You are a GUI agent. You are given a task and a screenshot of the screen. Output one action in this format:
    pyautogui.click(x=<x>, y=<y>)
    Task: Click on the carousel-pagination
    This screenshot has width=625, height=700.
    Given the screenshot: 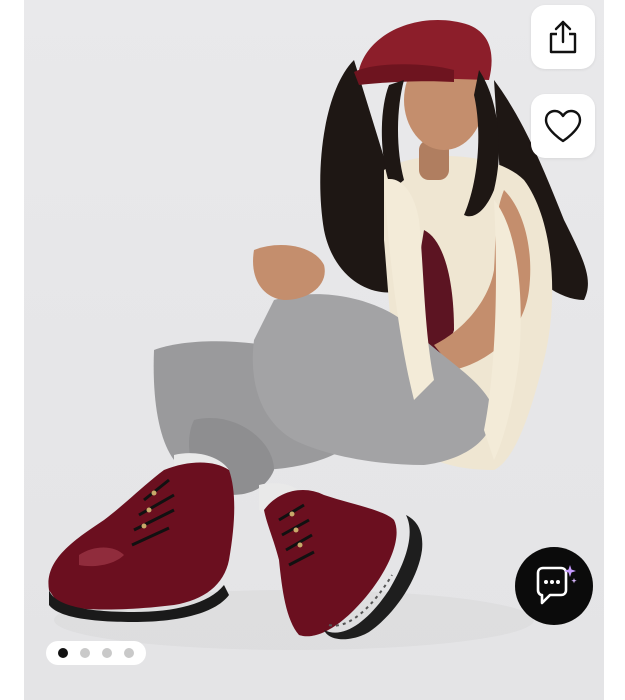 What is the action you would take?
    pyautogui.click(x=96, y=653)
    